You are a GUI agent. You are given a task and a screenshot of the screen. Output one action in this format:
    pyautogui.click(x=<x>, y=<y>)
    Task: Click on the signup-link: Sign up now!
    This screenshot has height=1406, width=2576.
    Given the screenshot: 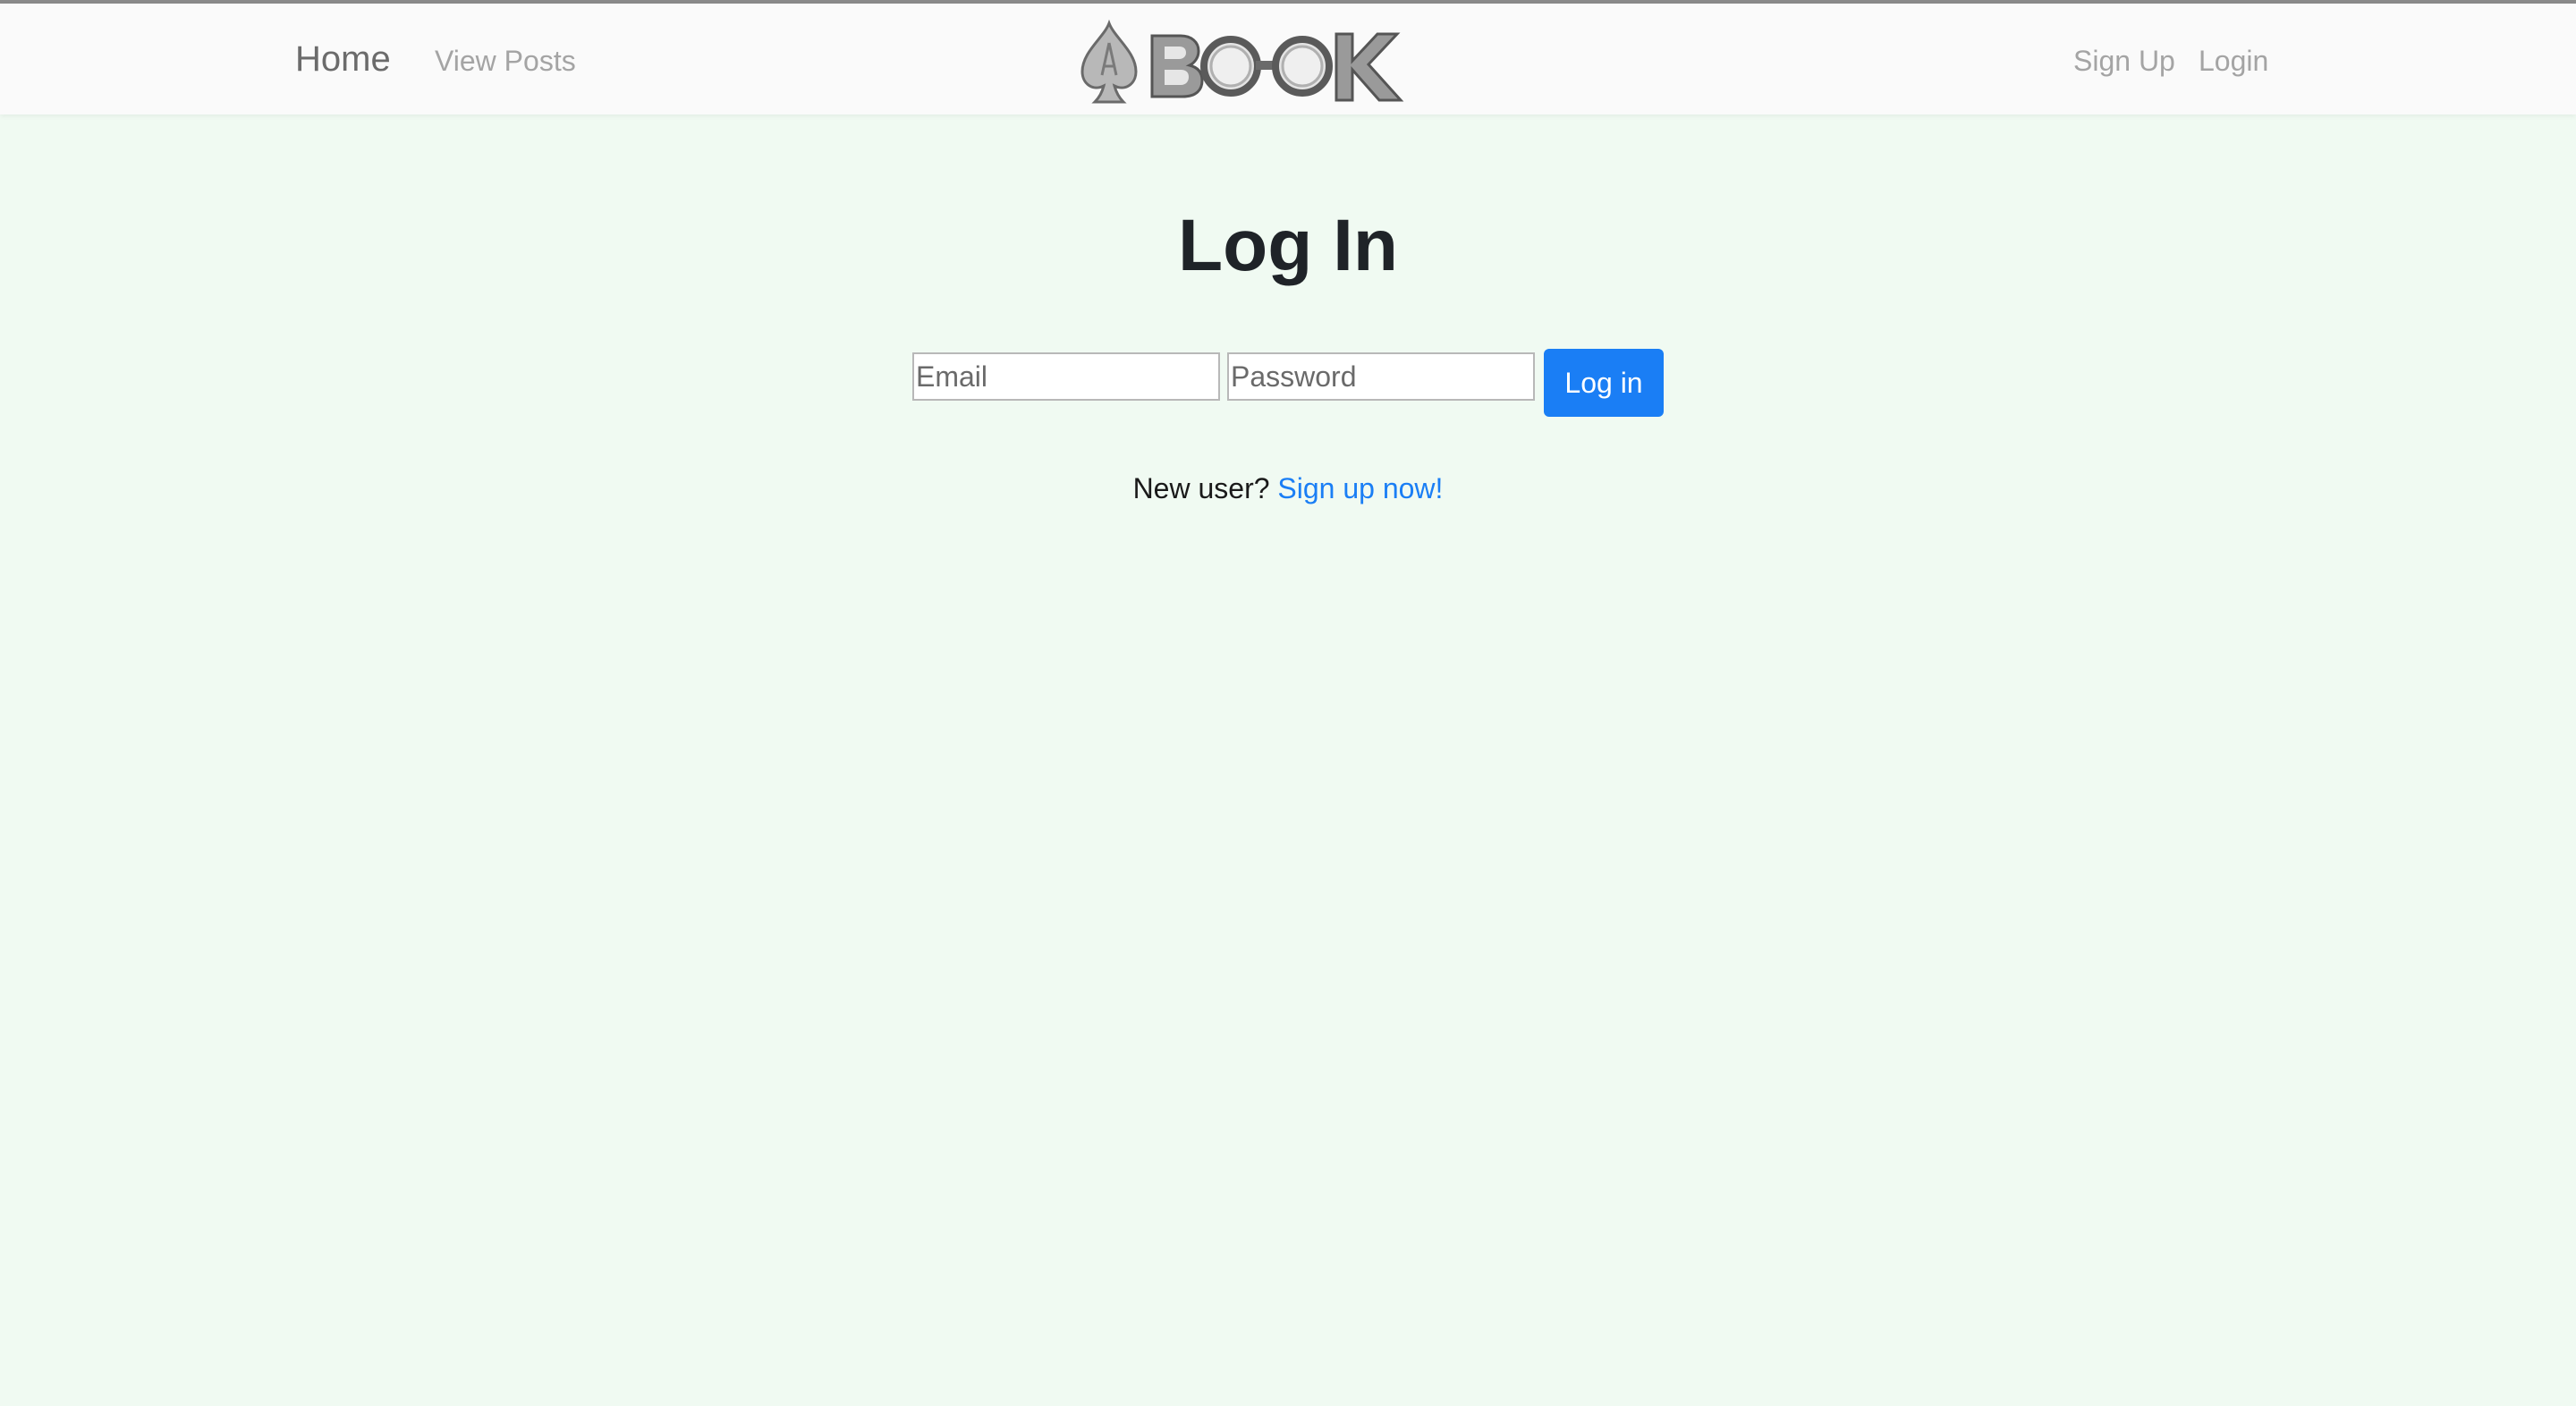 What is the action you would take?
    pyautogui.click(x=1360, y=488)
    